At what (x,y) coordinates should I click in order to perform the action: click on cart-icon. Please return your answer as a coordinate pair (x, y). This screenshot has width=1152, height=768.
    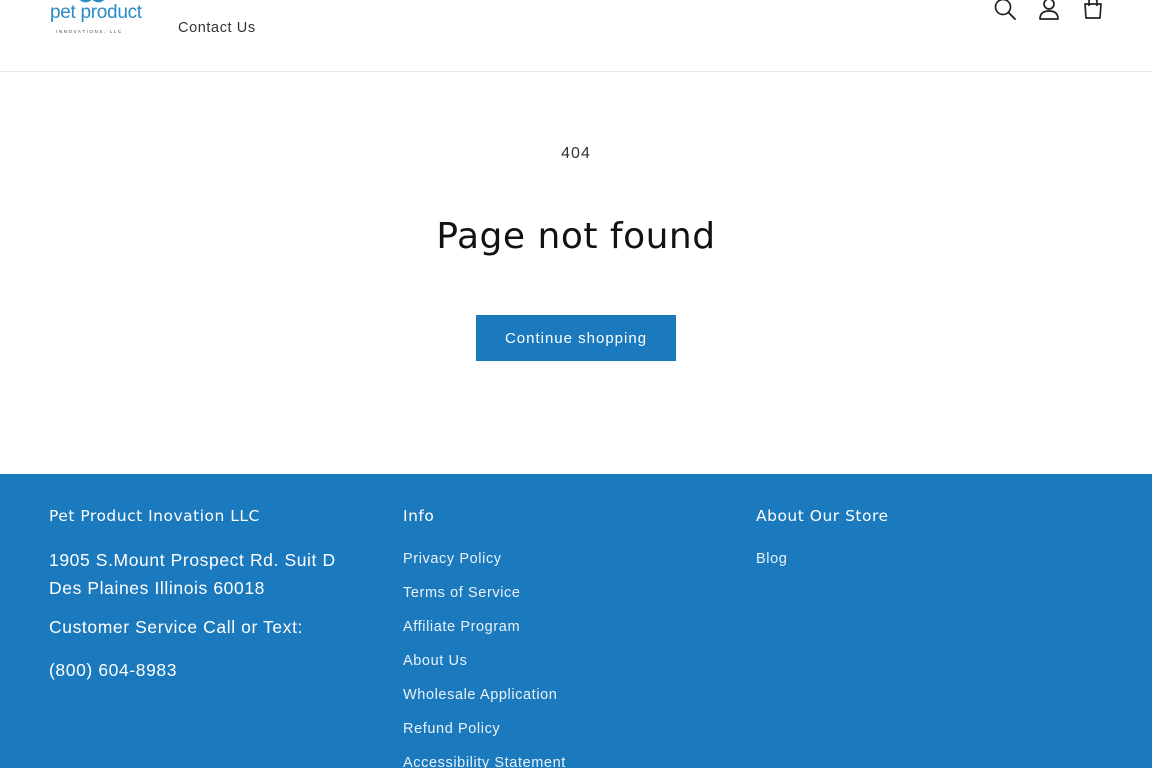
    Looking at the image, I should click on (1093, 11).